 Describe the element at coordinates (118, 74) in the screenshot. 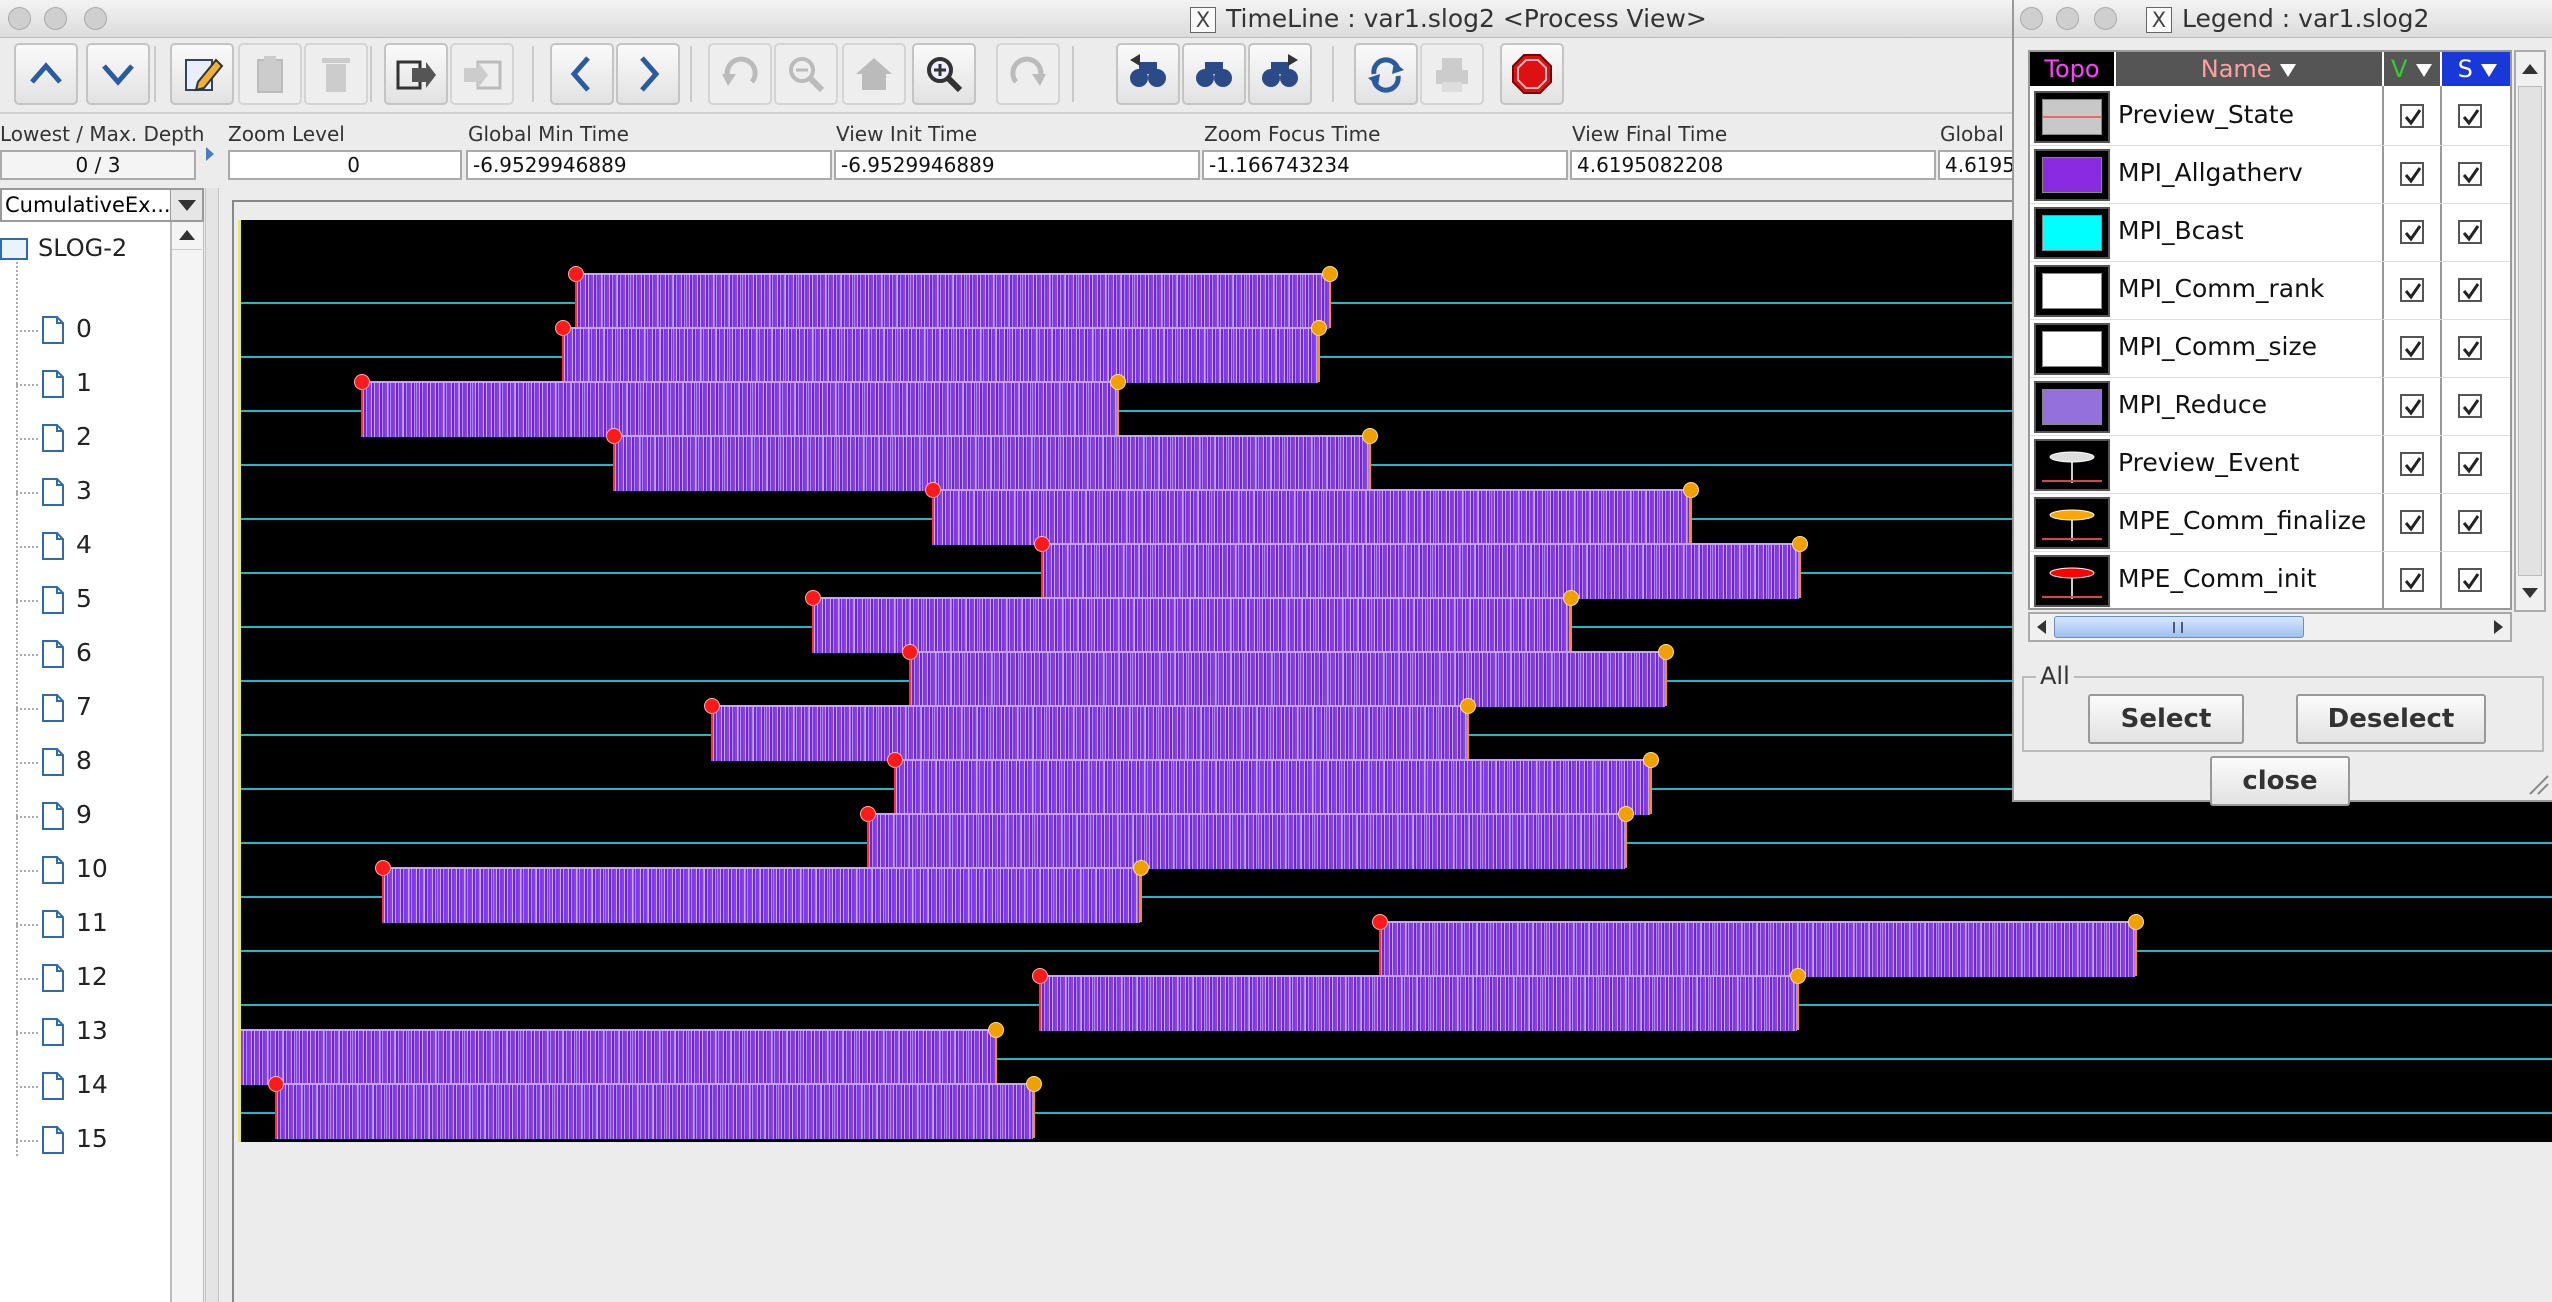

I see `chevron-down-button` at that location.